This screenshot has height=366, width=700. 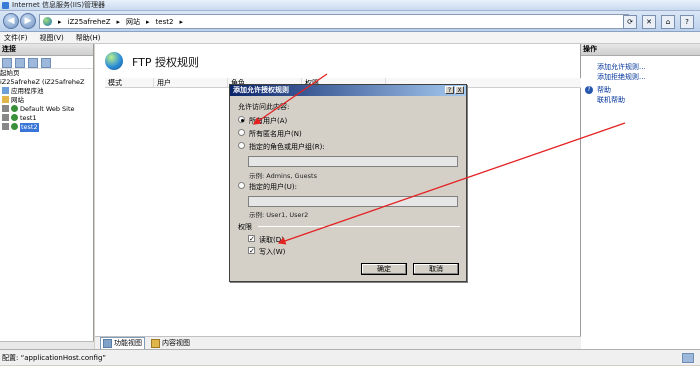 What do you see at coordinates (290, 99) in the screenshot?
I see `arrow-to-all-users` at bounding box center [290, 99].